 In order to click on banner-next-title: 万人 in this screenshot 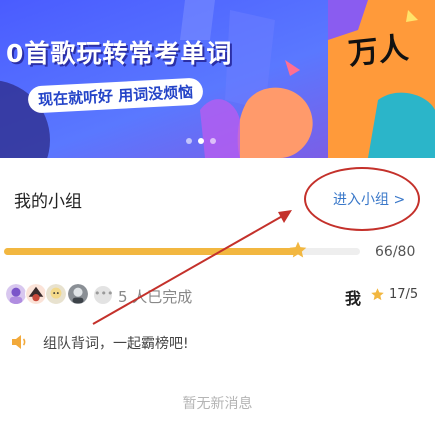, I will do `click(378, 51)`.